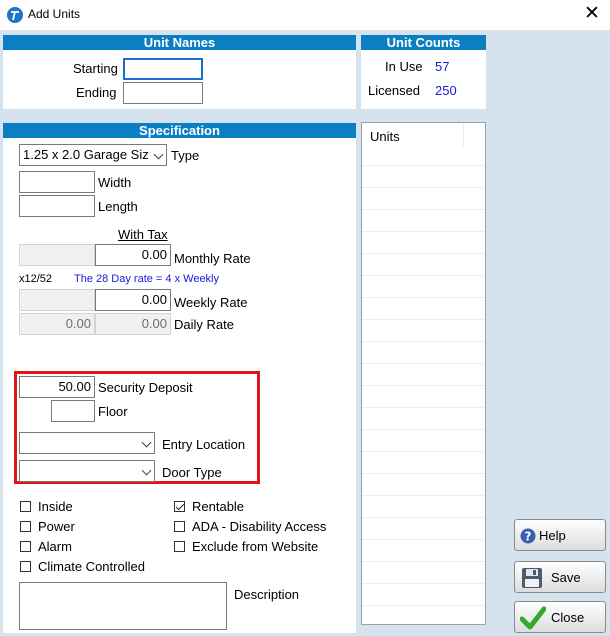  Describe the element at coordinates (163, 93) in the screenshot. I see `ending-input` at that location.